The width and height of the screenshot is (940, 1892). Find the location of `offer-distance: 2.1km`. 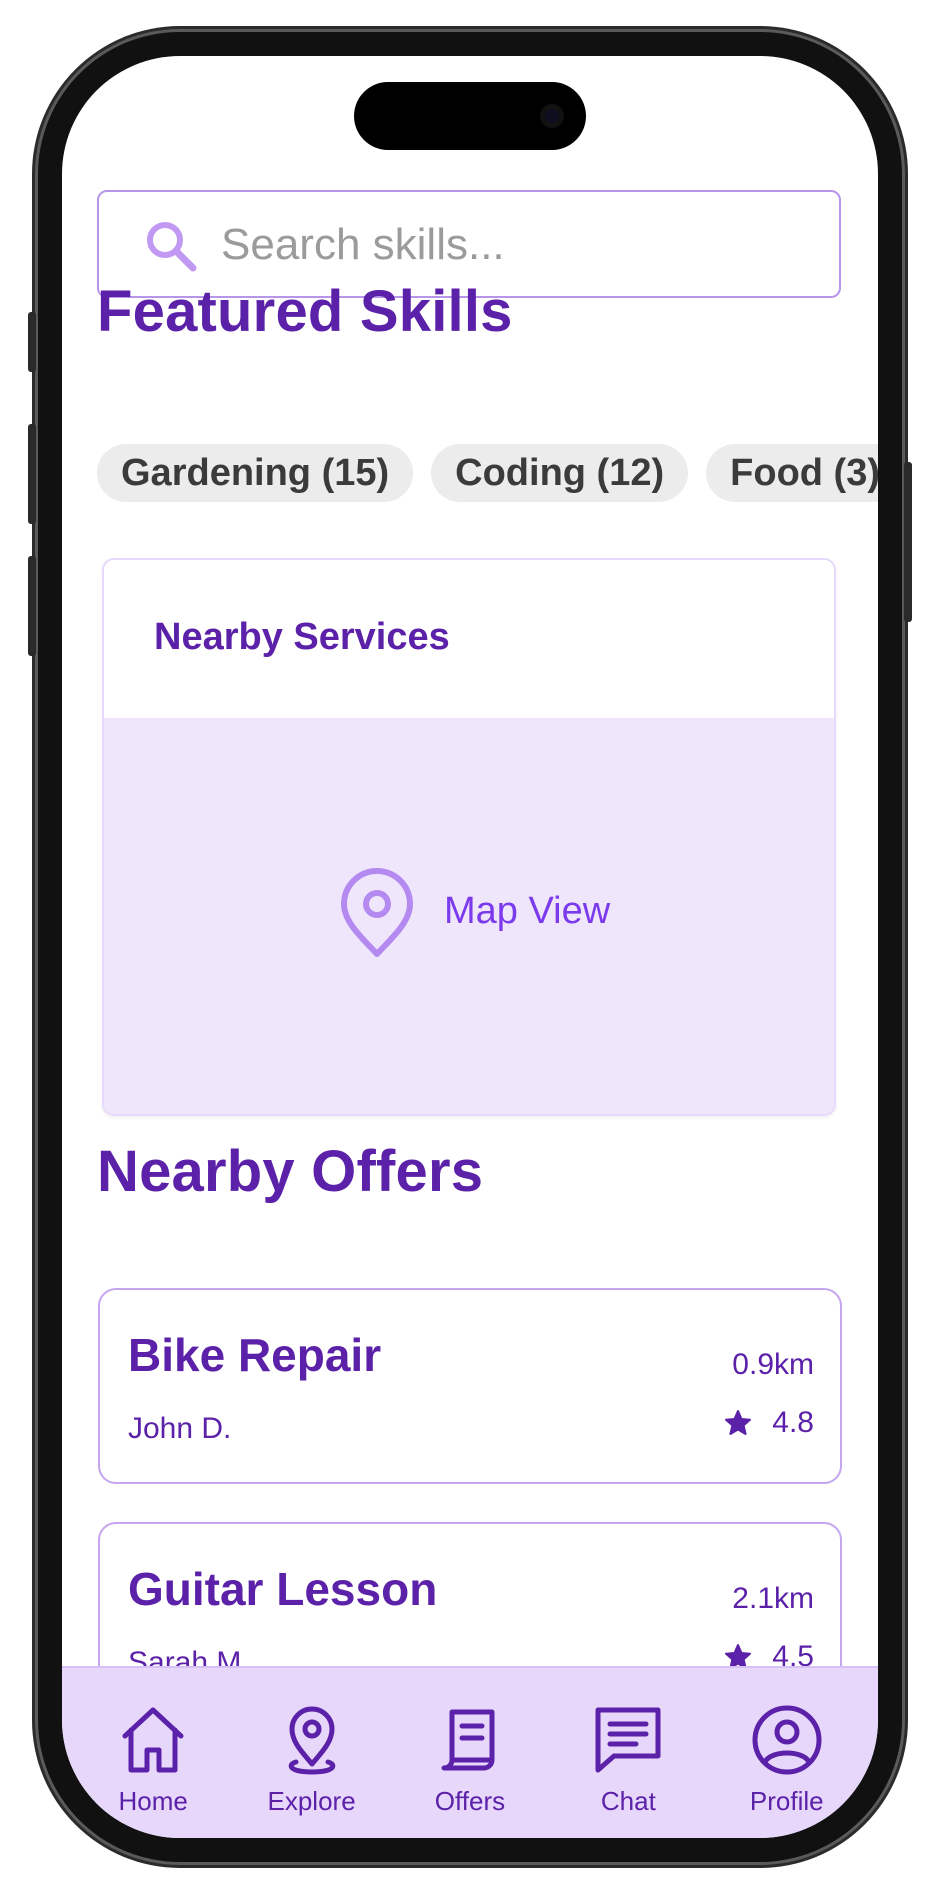

offer-distance: 2.1km is located at coordinates (773, 1598).